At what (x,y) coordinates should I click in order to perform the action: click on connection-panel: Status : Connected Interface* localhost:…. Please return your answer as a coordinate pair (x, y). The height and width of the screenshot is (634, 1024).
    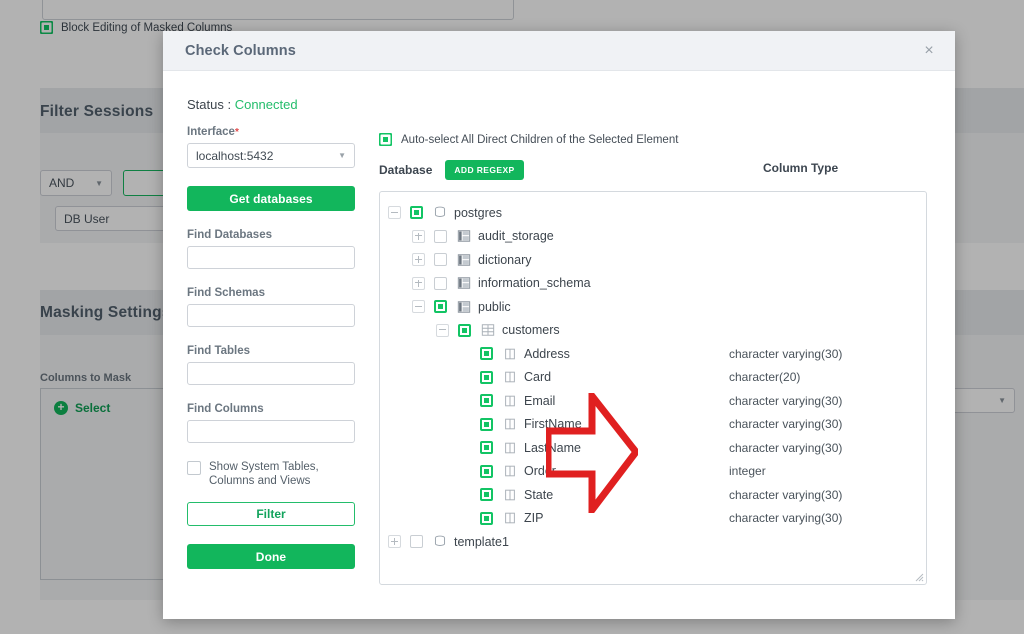
    Looking at the image, I should click on (271, 333).